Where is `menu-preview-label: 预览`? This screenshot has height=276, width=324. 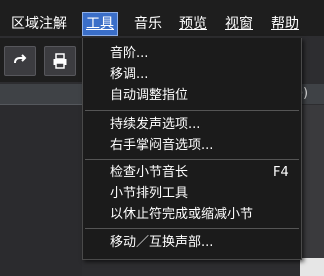 menu-preview-label: 预览 is located at coordinates (193, 24).